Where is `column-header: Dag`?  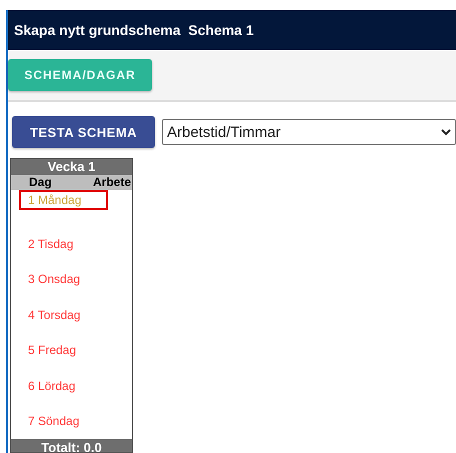
column-header: Dag is located at coordinates (40, 182).